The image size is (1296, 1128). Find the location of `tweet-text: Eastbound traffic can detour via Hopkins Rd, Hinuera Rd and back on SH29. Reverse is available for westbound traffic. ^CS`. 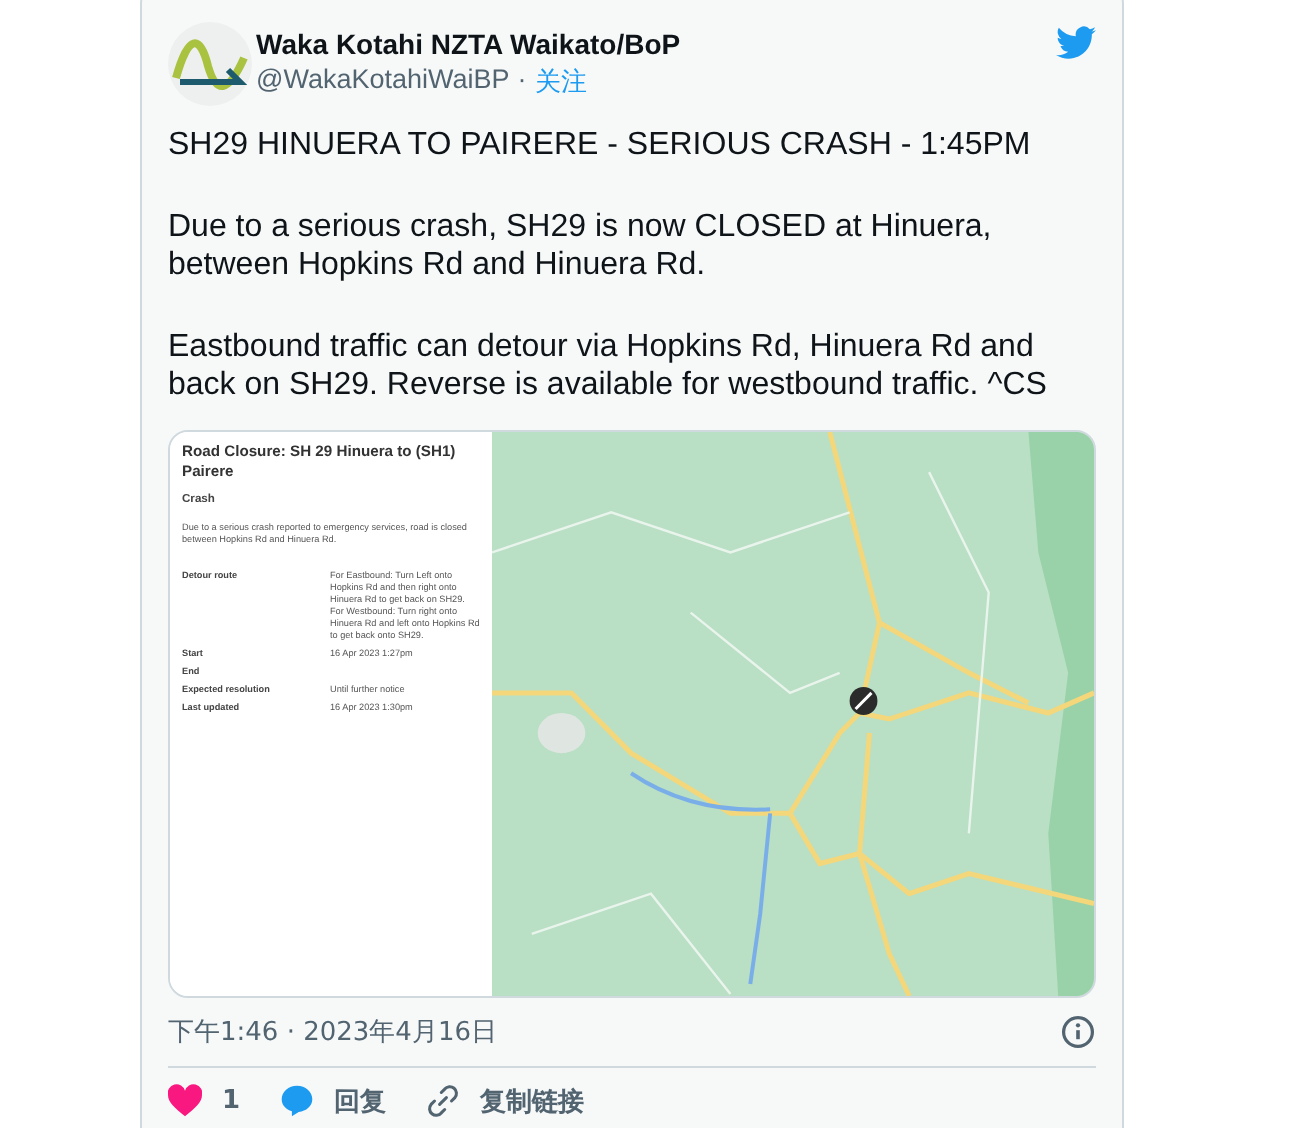

tweet-text: Eastbound traffic can detour via Hopkins Rd, Hinuera Rd and back on SH29. Reverse is available for westbound traffic. ^CS is located at coordinates (608, 366).